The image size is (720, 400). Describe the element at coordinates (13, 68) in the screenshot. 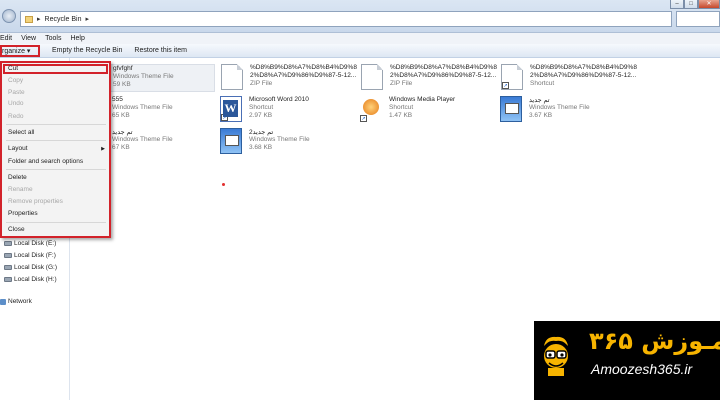

I see `menu-item-cut: Cut` at that location.